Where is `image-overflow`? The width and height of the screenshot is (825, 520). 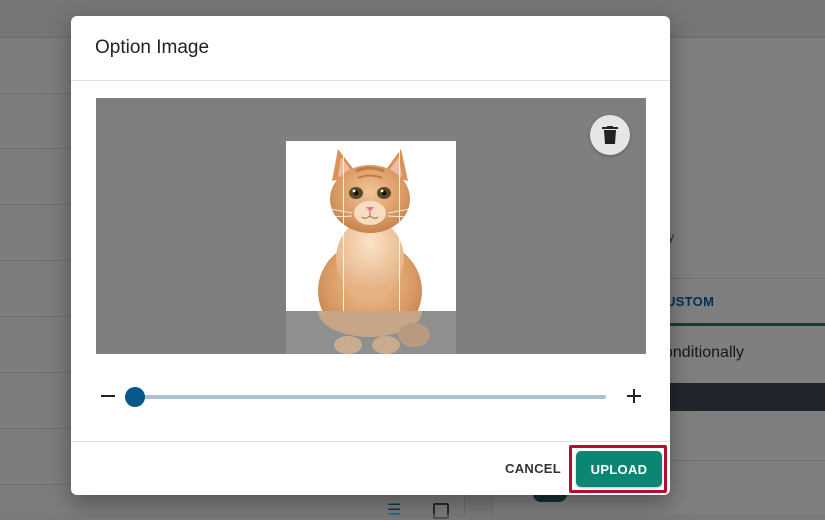 image-overflow is located at coordinates (371, 332).